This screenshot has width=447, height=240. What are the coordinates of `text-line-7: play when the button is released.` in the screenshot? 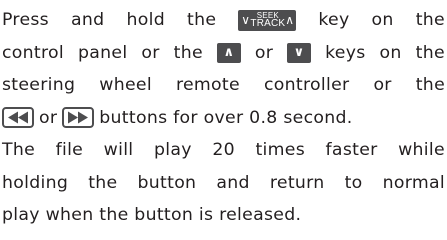 It's located at (223, 215).